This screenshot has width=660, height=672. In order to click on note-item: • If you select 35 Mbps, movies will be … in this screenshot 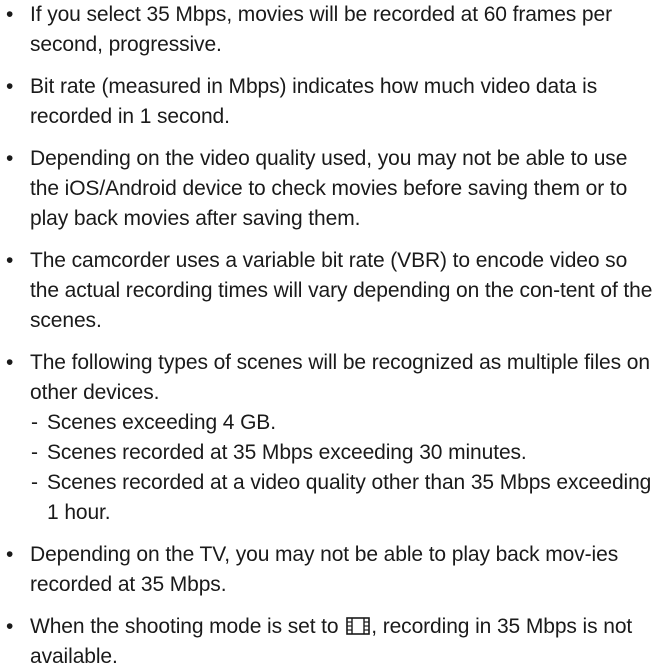, I will do `click(330, 30)`.